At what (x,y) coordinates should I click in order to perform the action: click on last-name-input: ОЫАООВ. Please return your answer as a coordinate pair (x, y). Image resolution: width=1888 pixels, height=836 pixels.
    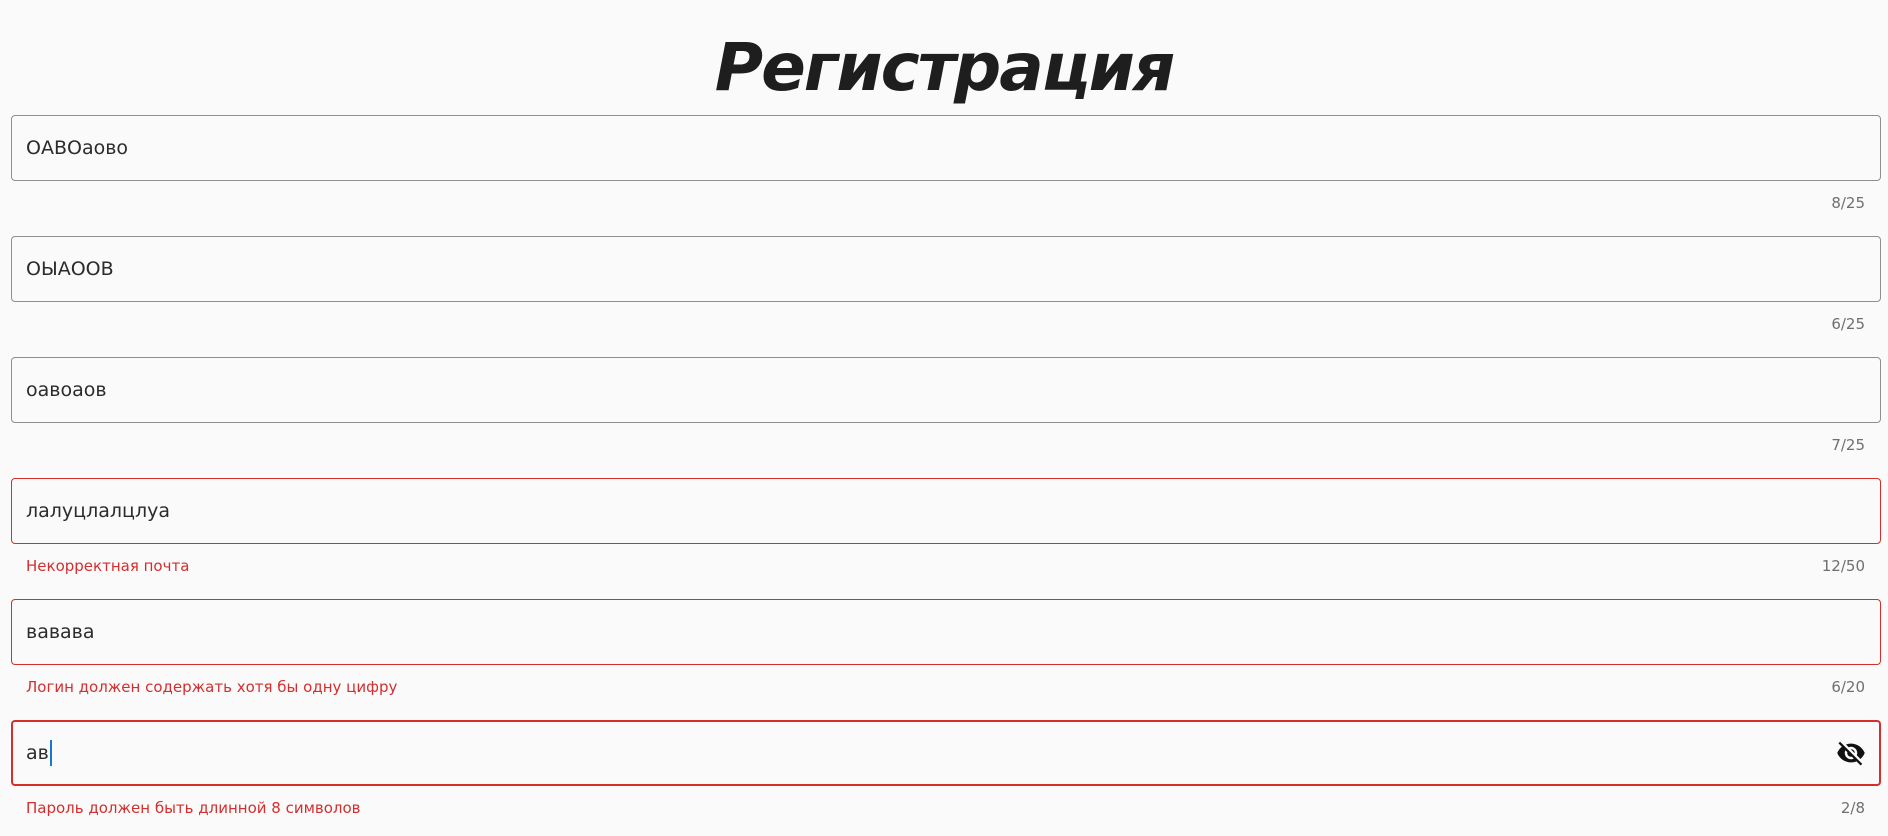
    Looking at the image, I should click on (946, 269).